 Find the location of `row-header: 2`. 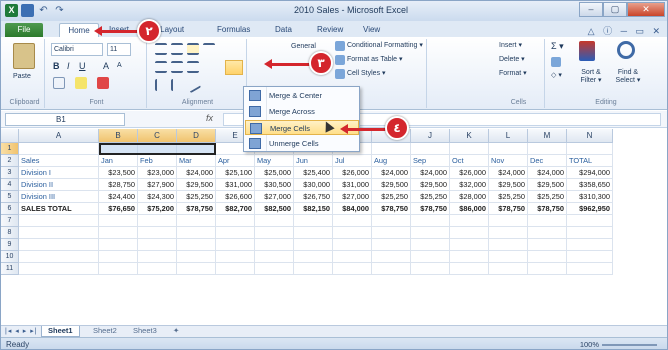

row-header: 2 is located at coordinates (10, 161).